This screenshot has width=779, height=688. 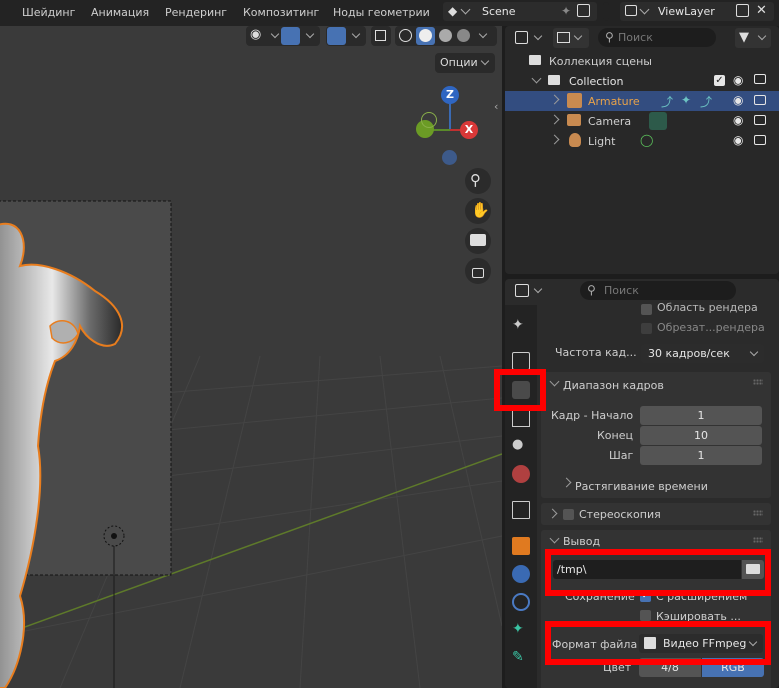 I want to click on pose-tab-icon: ✦, so click(x=521, y=630).